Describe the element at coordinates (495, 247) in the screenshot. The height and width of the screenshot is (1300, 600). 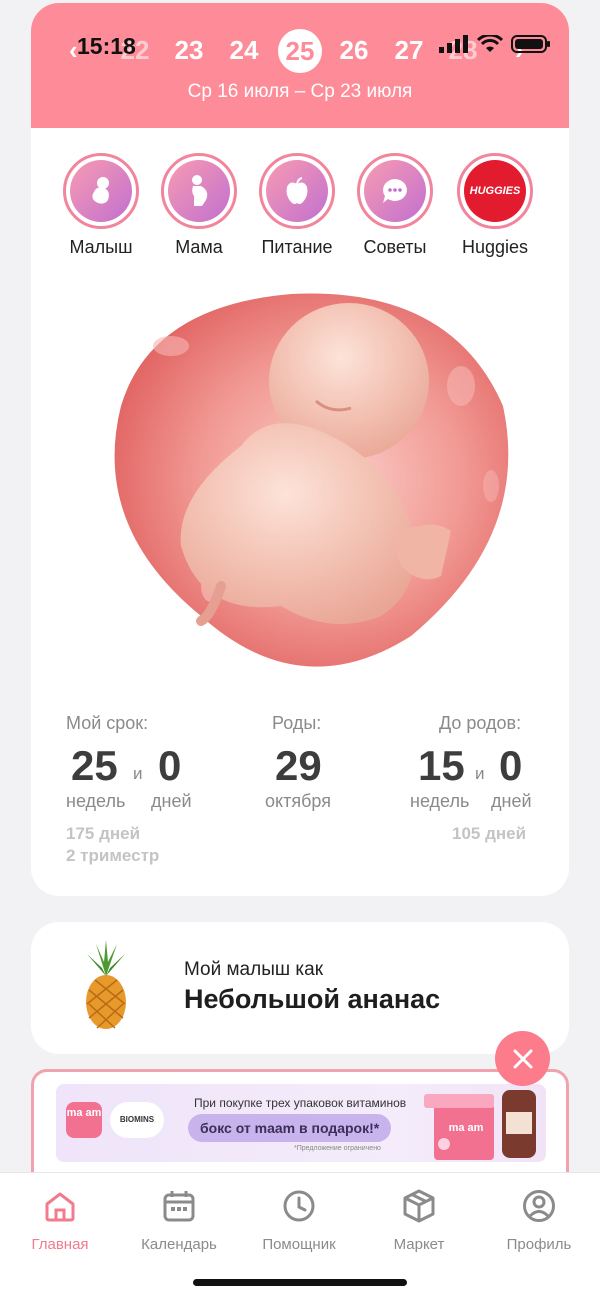
I see `story-label: Huggies` at that location.